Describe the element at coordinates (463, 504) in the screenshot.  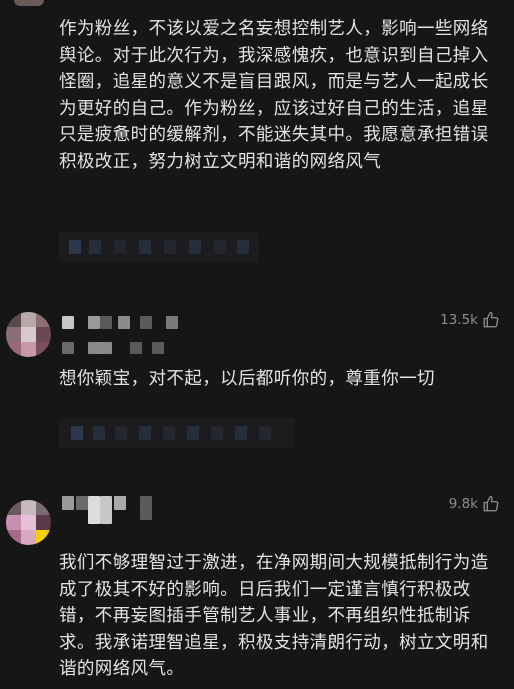
I see `like-count: 9.8k` at that location.